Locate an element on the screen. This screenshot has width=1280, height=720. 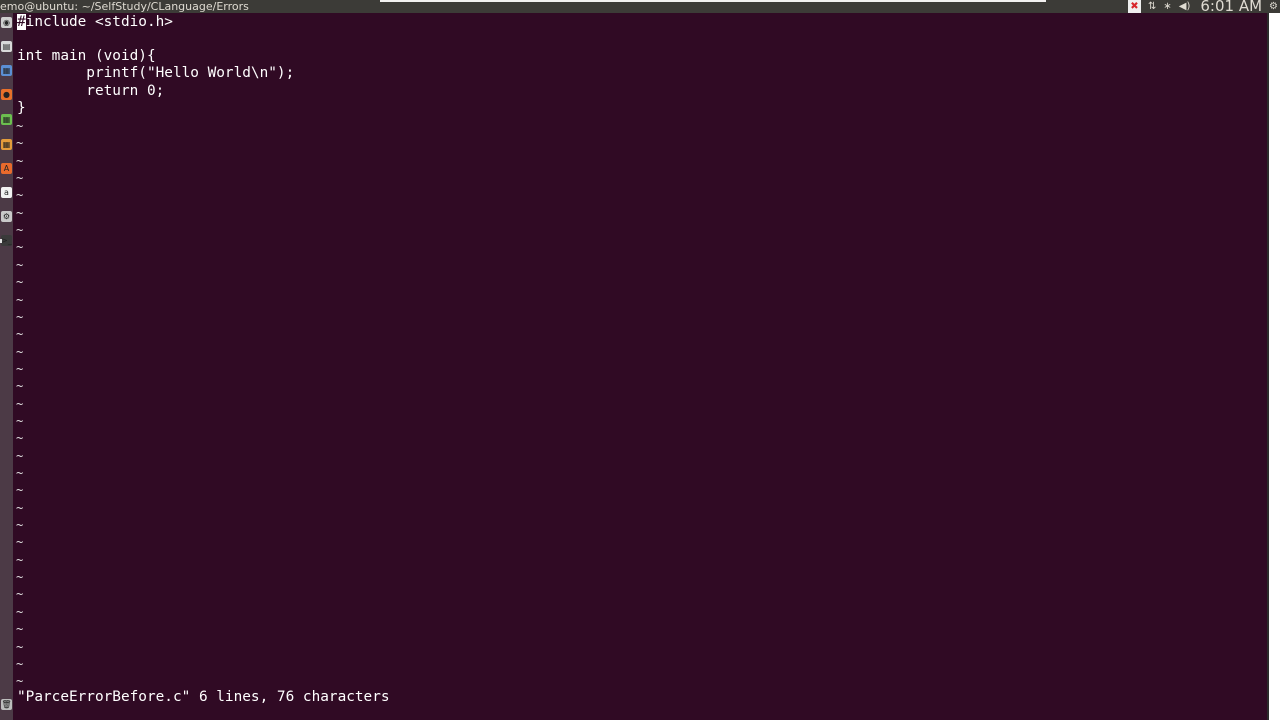
editor-line-3: int main (void){ is located at coordinates (86, 56).